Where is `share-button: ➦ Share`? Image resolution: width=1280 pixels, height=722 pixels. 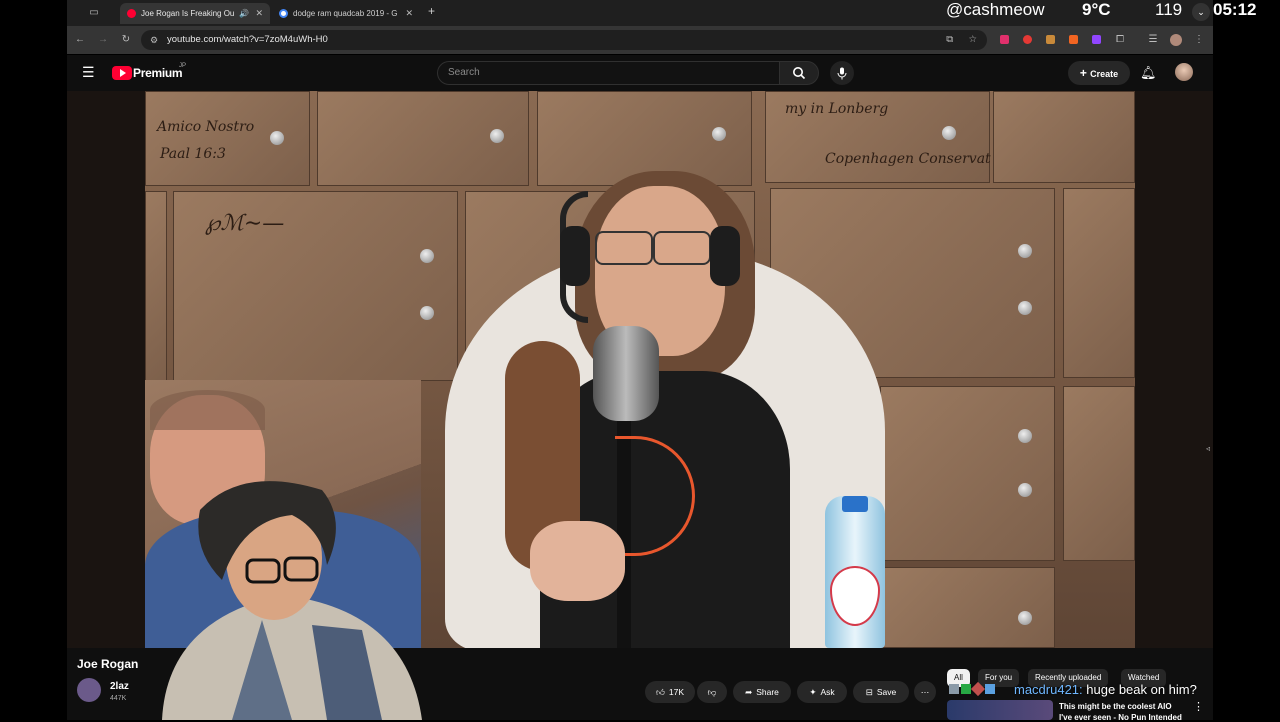 share-button: ➦ Share is located at coordinates (762, 692).